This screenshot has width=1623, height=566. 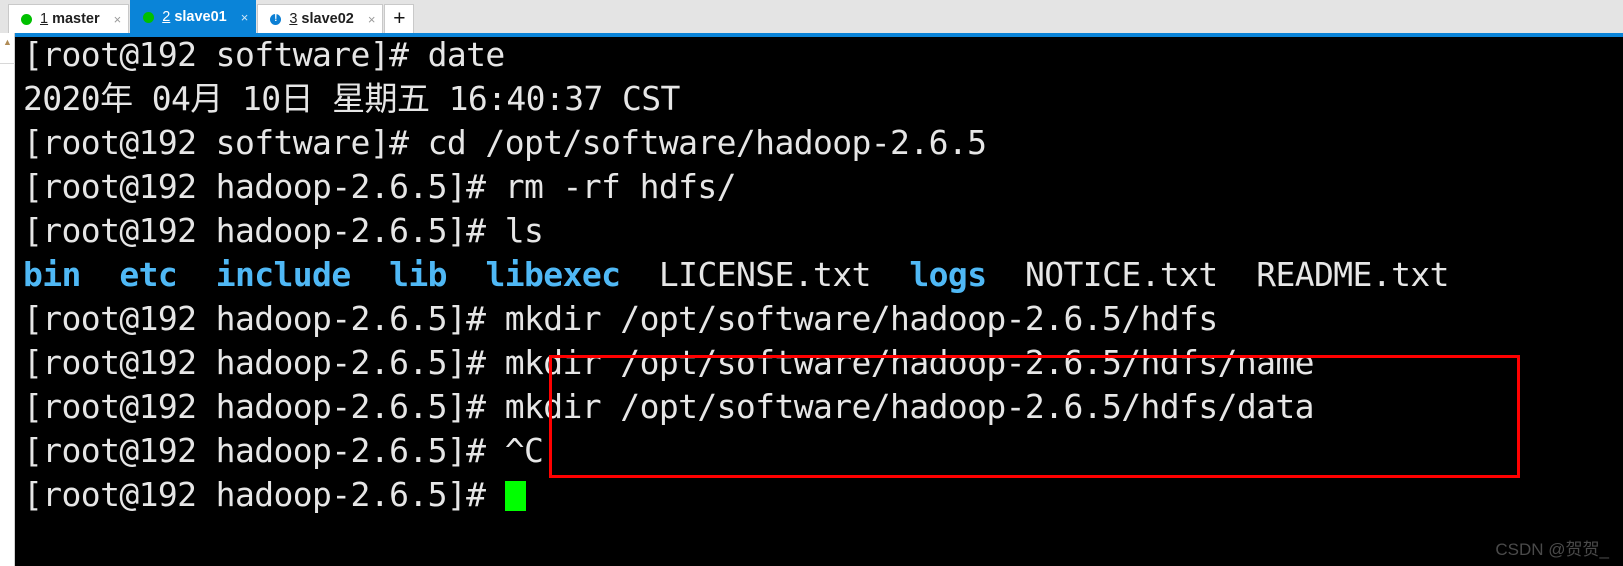 What do you see at coordinates (76, 19) in the screenshot?
I see `tab-title-label: master` at bounding box center [76, 19].